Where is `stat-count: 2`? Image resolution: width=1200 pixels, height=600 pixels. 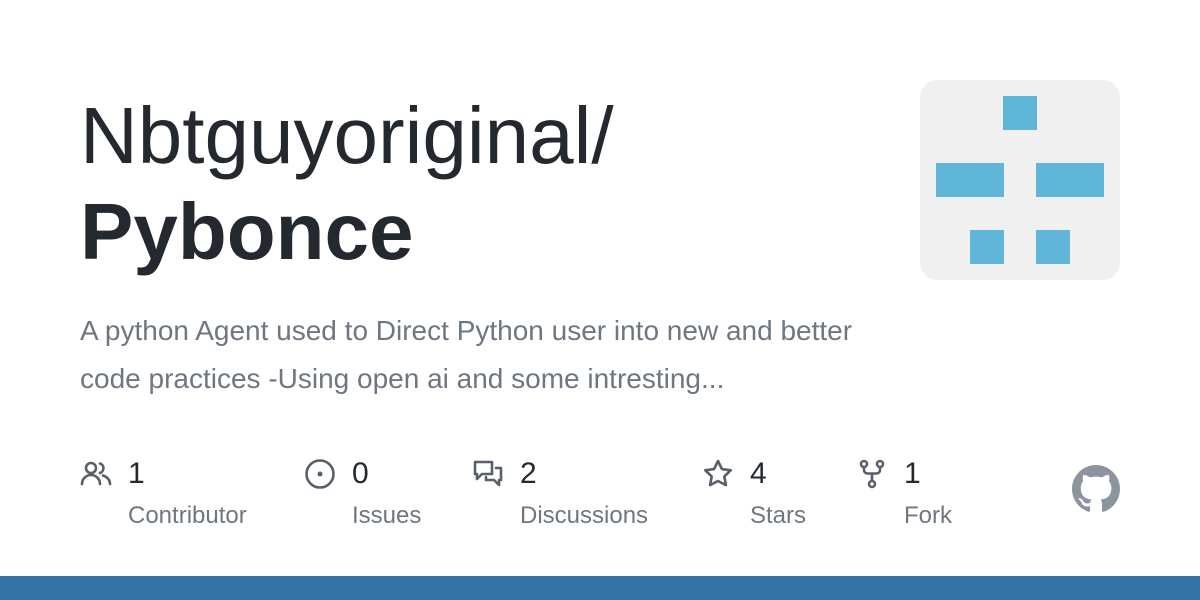
stat-count: 2 is located at coordinates (528, 473).